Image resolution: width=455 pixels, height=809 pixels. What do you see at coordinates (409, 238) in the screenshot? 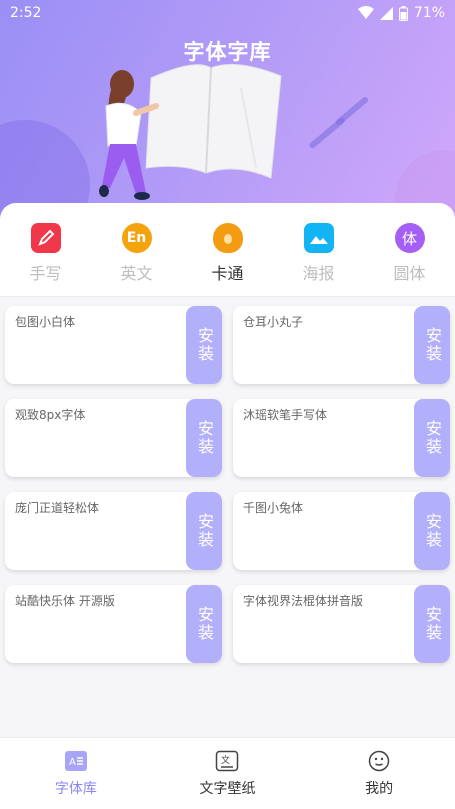
I see `round-font-icon: 体` at bounding box center [409, 238].